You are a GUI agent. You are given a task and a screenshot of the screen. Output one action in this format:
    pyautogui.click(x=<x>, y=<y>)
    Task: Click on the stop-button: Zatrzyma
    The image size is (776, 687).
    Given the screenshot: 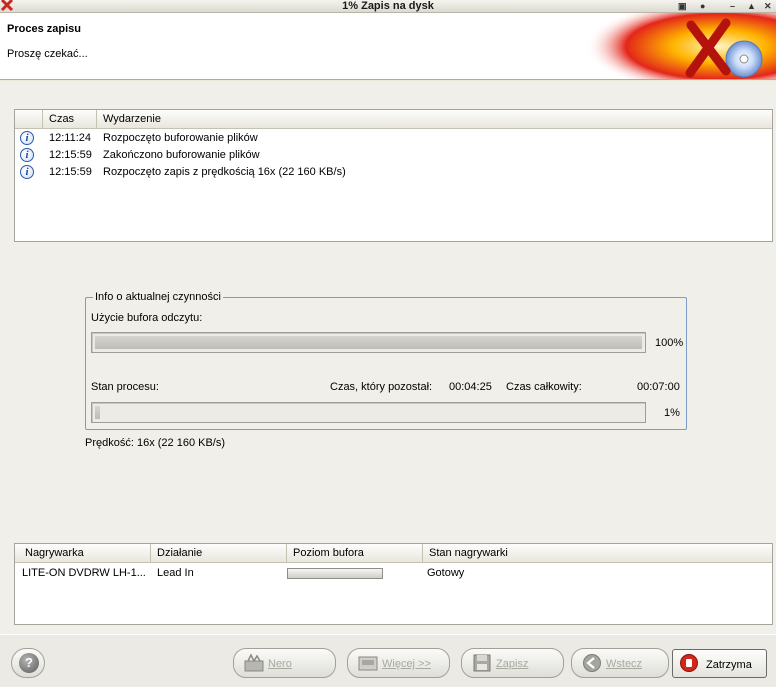 What is the action you would take?
    pyautogui.click(x=719, y=663)
    